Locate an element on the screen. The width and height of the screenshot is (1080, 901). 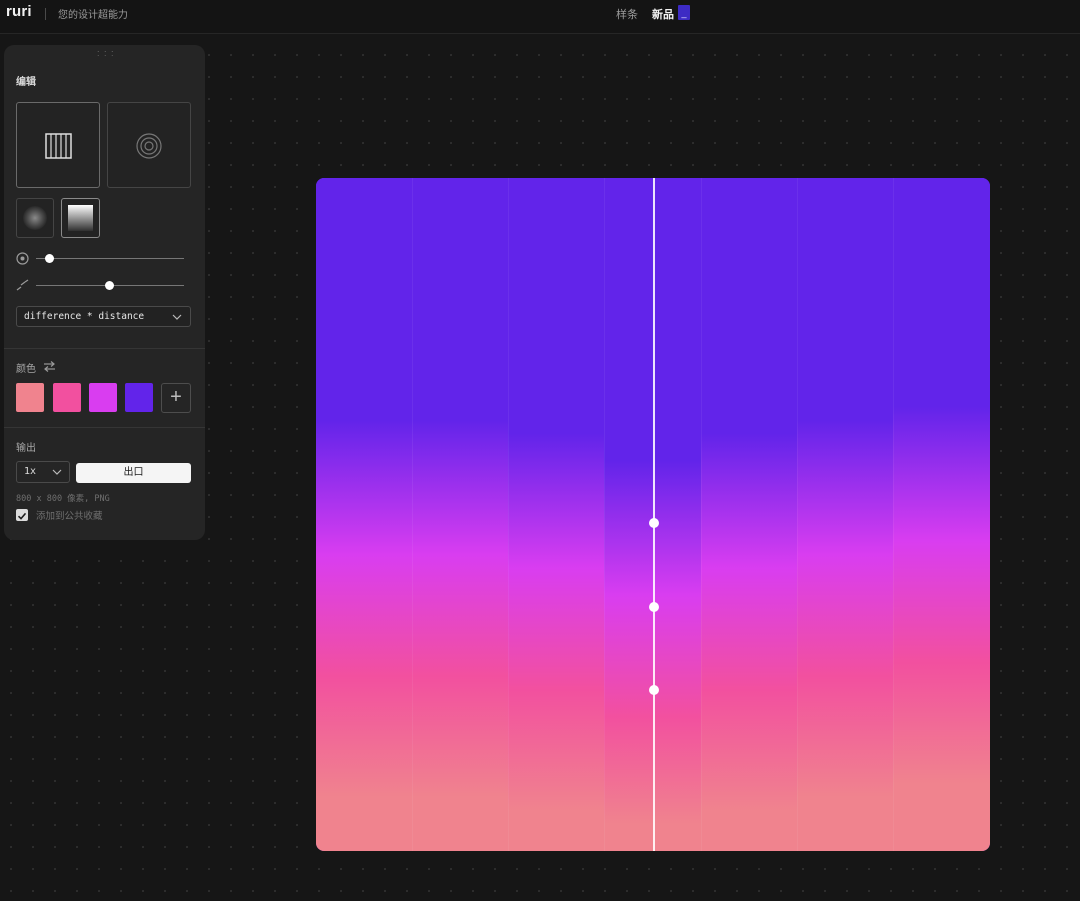
checkmark-icon is located at coordinates (22, 516).